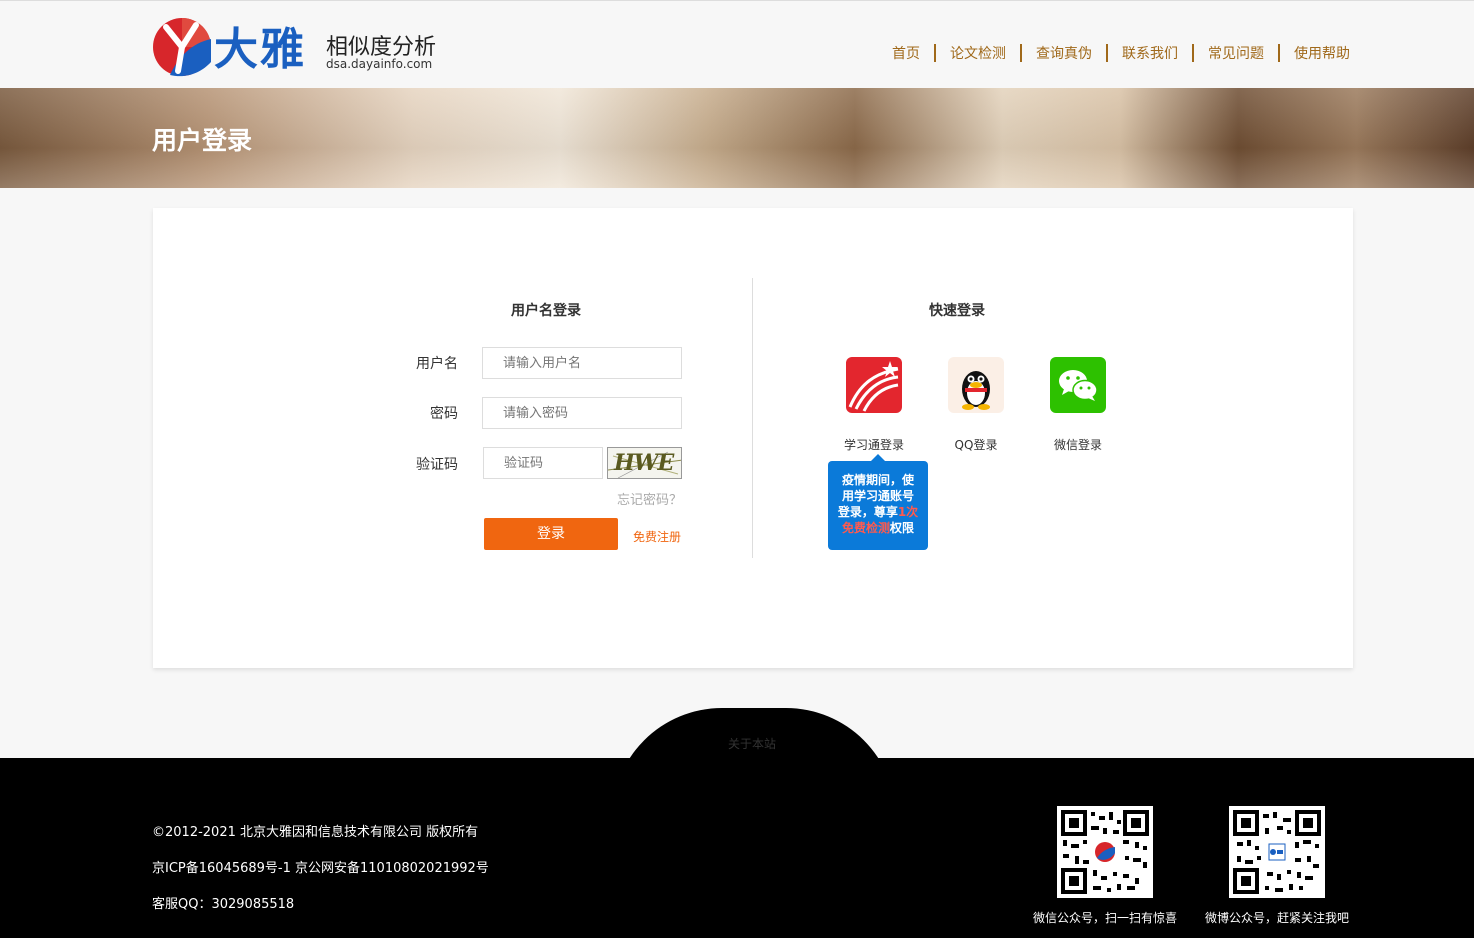 Image resolution: width=1474 pixels, height=938 pixels. Describe the element at coordinates (976, 385) in the screenshot. I see `qq-penguin-icon` at that location.